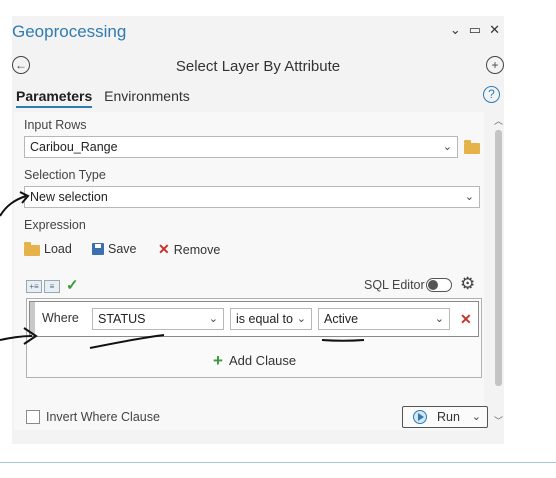  Describe the element at coordinates (16, 338) in the screenshot. I see `arrow-stroke-clause` at that location.